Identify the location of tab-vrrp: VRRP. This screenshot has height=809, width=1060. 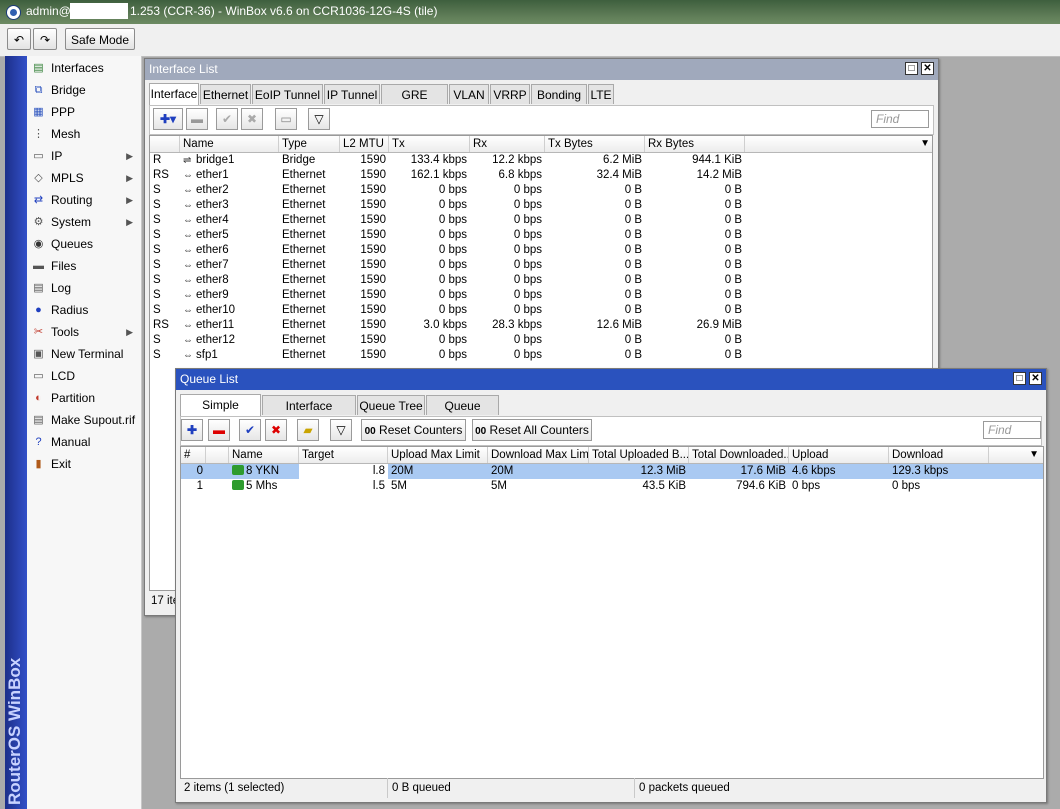
(510, 94).